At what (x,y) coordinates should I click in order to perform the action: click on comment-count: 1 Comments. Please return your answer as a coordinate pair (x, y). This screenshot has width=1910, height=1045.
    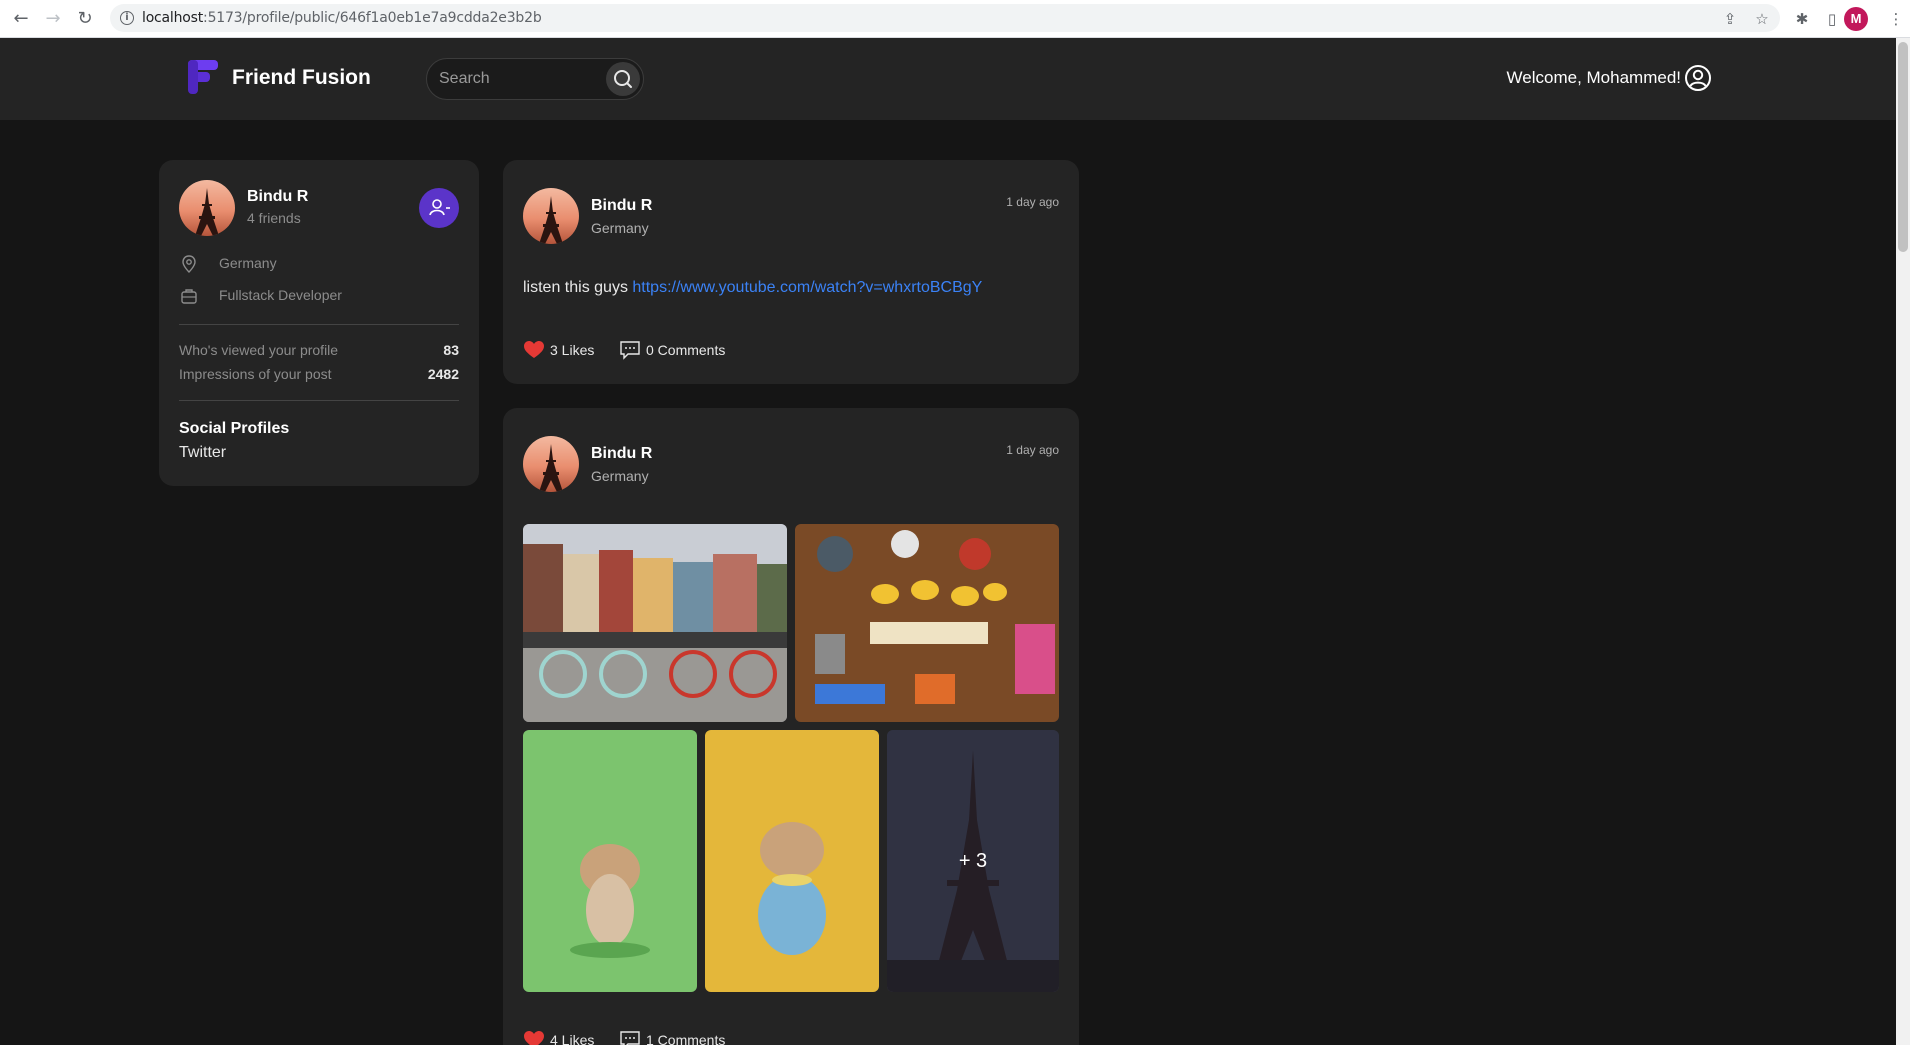
    Looking at the image, I should click on (686, 1038).